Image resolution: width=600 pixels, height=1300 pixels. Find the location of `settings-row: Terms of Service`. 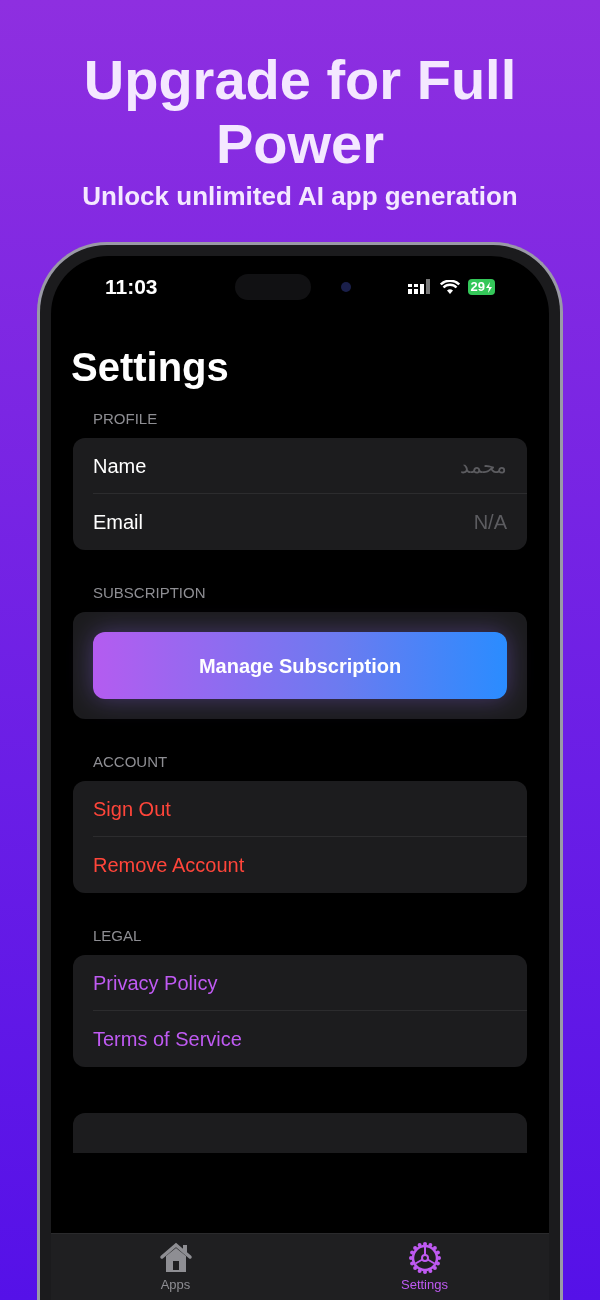

settings-row: Terms of Service is located at coordinates (310, 1039).